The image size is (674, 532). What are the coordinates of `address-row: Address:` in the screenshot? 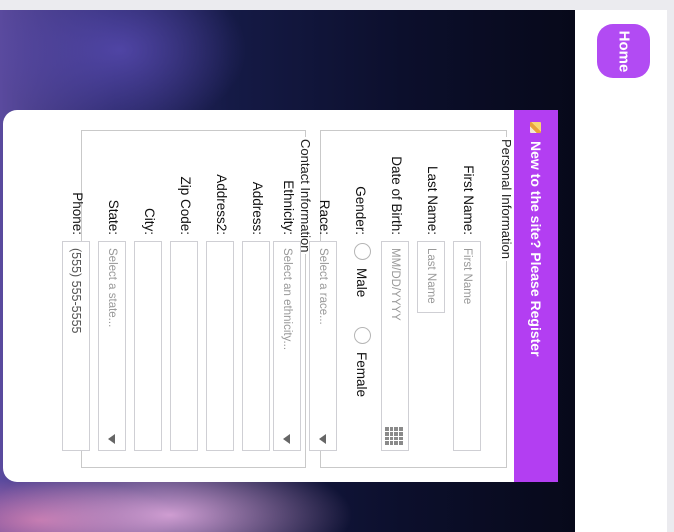 It's located at (257, 299).